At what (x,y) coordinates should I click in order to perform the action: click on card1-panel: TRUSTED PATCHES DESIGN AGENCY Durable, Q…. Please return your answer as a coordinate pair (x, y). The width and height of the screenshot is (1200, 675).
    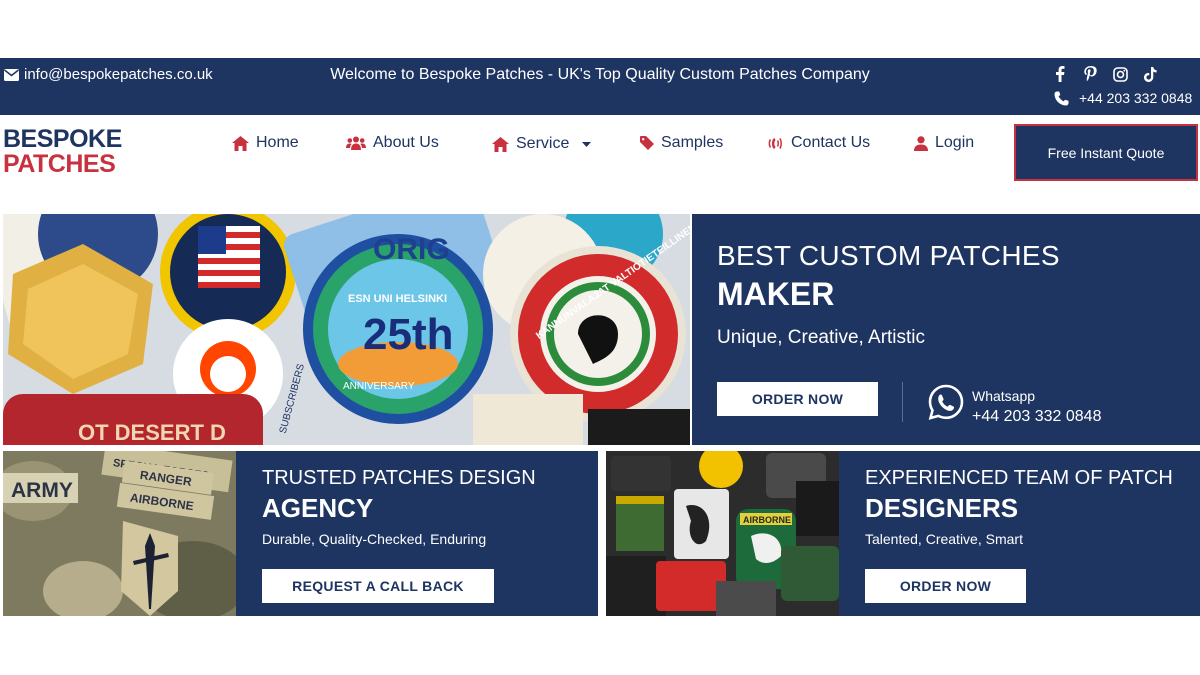
    Looking at the image, I should click on (417, 533).